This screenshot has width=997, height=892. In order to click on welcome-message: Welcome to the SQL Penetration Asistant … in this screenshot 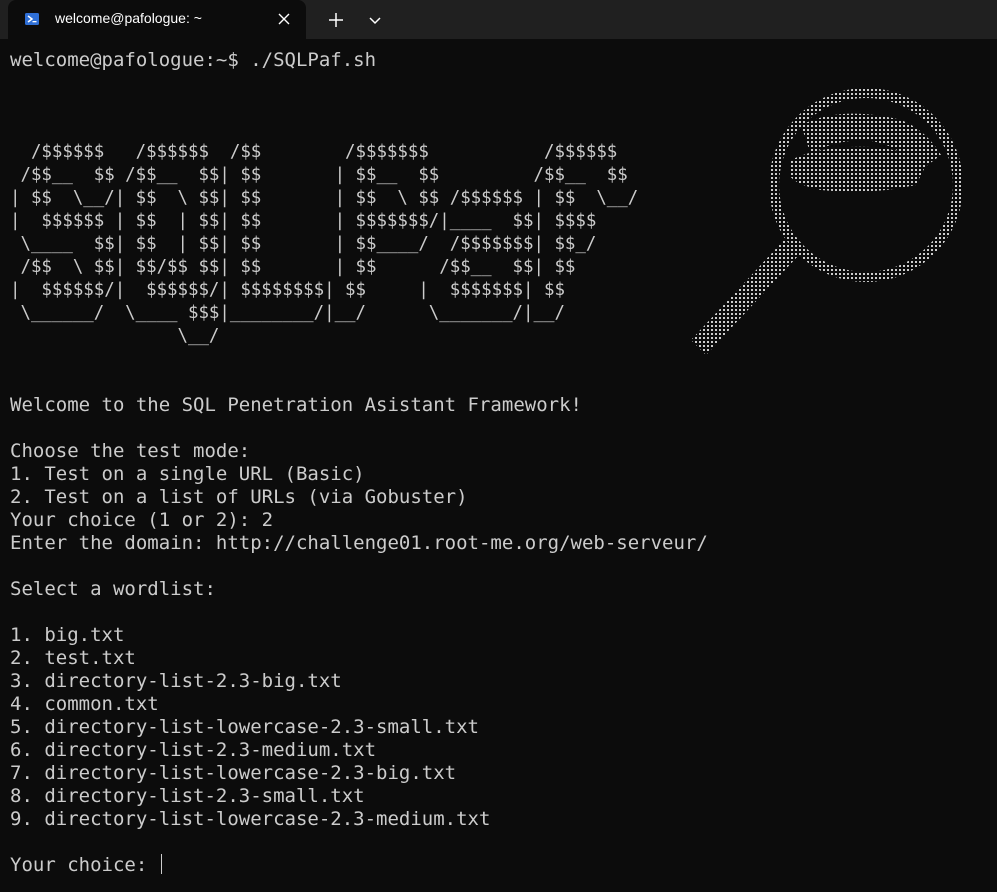, I will do `click(296, 405)`.